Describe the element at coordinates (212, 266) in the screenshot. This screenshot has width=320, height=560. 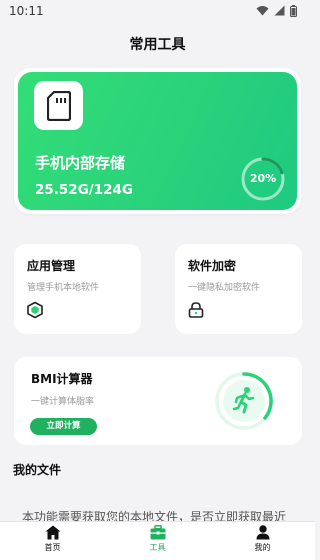
I see `app-encrypt-title: 软件加密` at that location.